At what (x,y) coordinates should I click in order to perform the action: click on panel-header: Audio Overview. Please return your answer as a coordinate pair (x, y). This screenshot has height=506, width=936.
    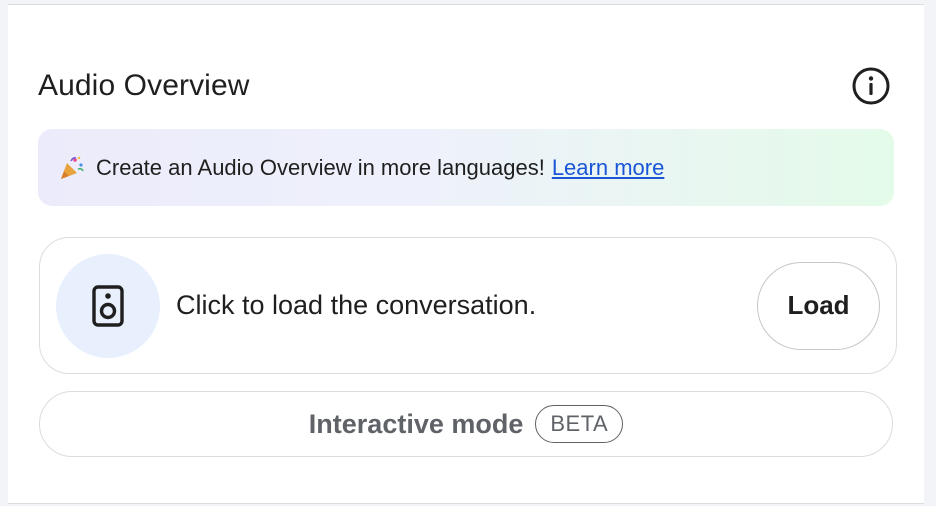
    Looking at the image, I should click on (466, 86).